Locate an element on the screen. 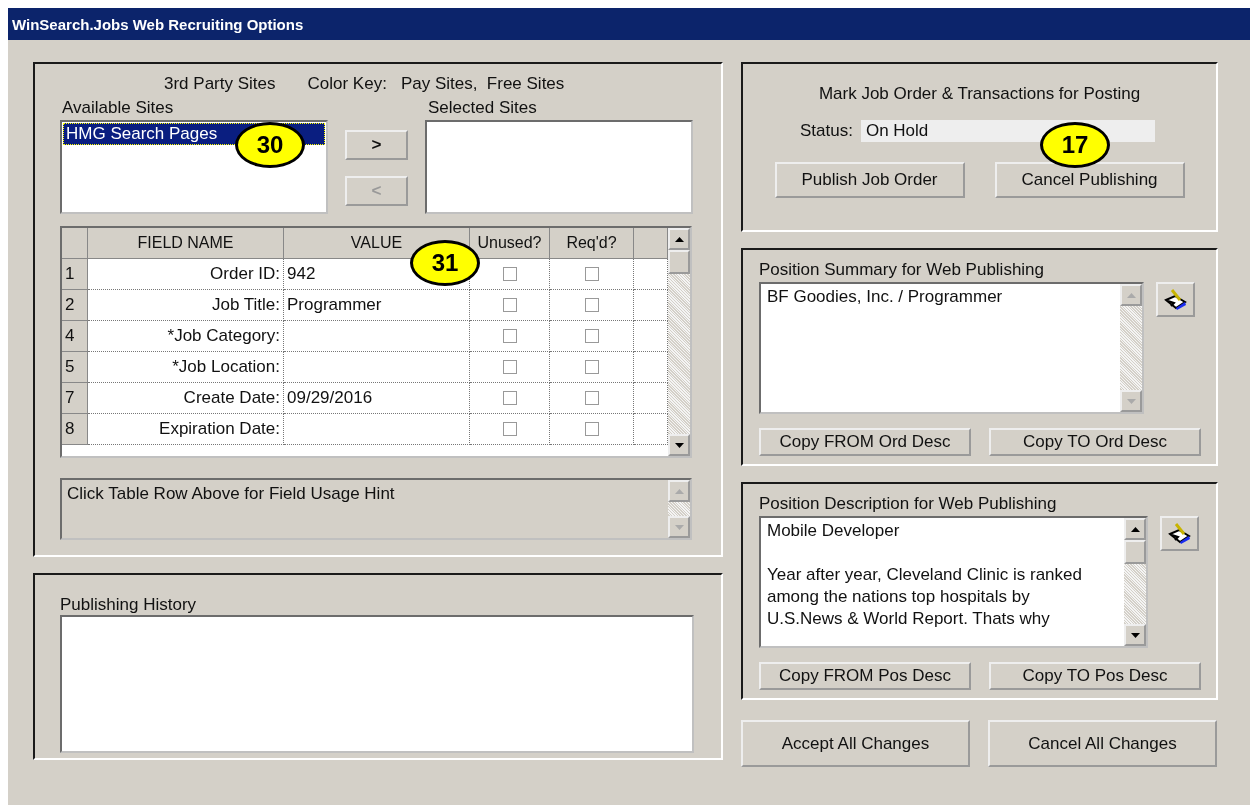  table-cell: Create Date: is located at coordinates (186, 398).